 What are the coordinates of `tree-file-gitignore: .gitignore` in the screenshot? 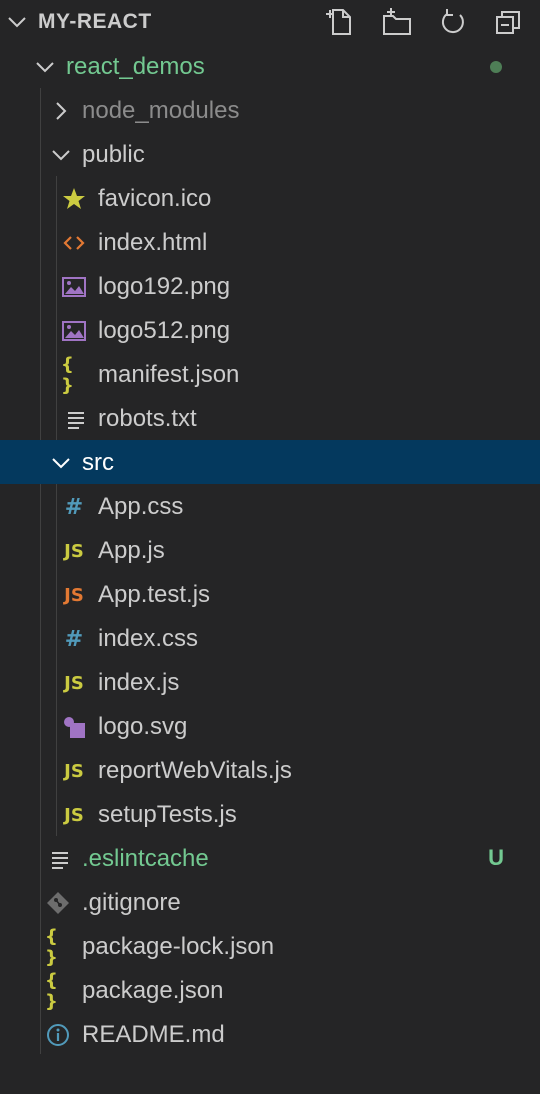 It's located at (270, 902).